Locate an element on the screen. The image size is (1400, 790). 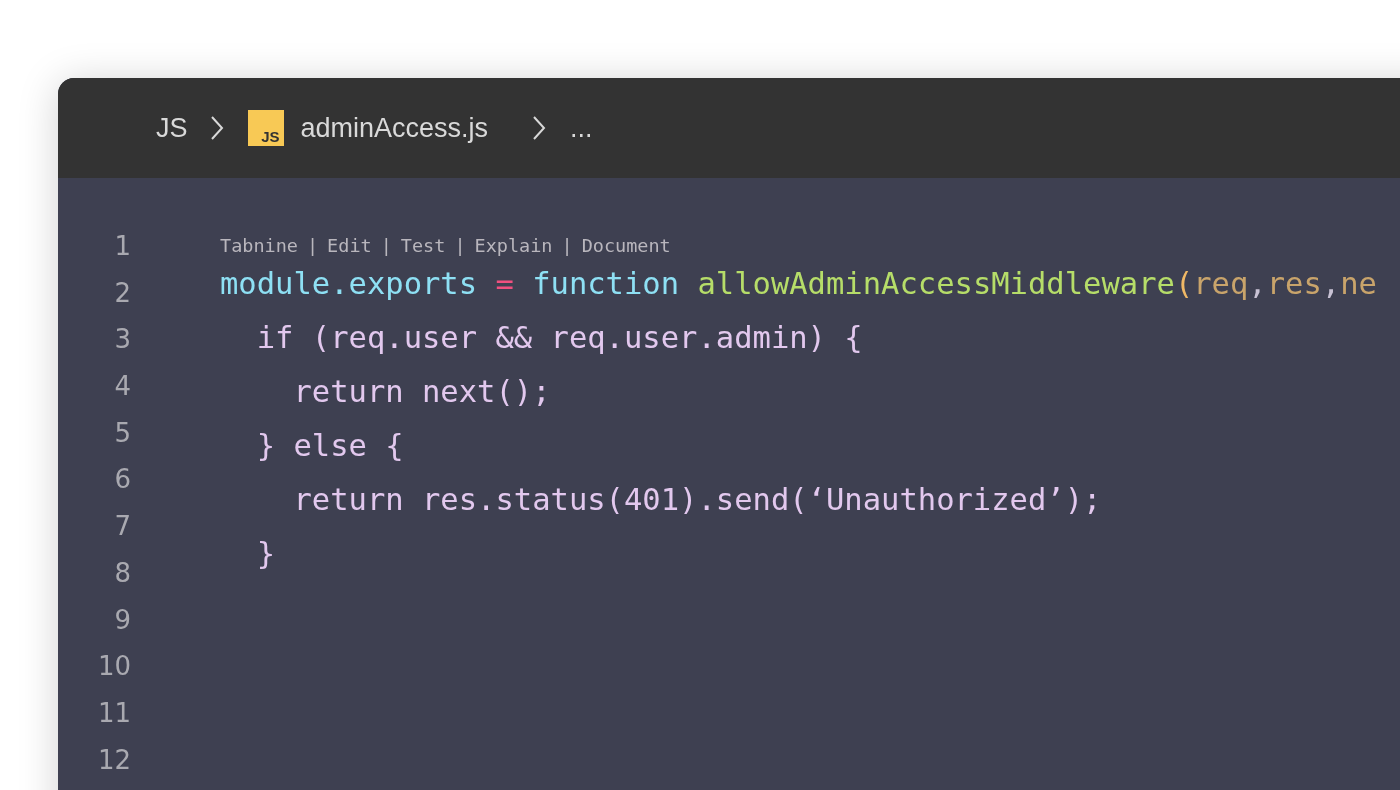
code-line: return next(); is located at coordinates (422, 392).